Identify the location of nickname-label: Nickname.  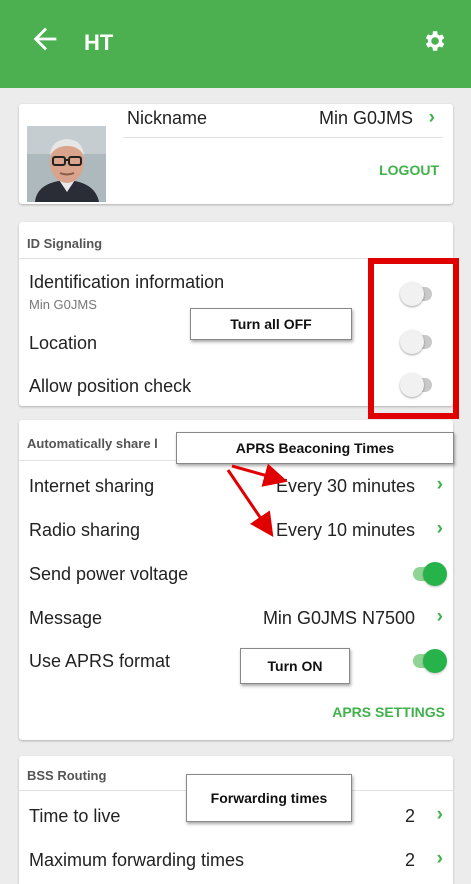
(167, 118).